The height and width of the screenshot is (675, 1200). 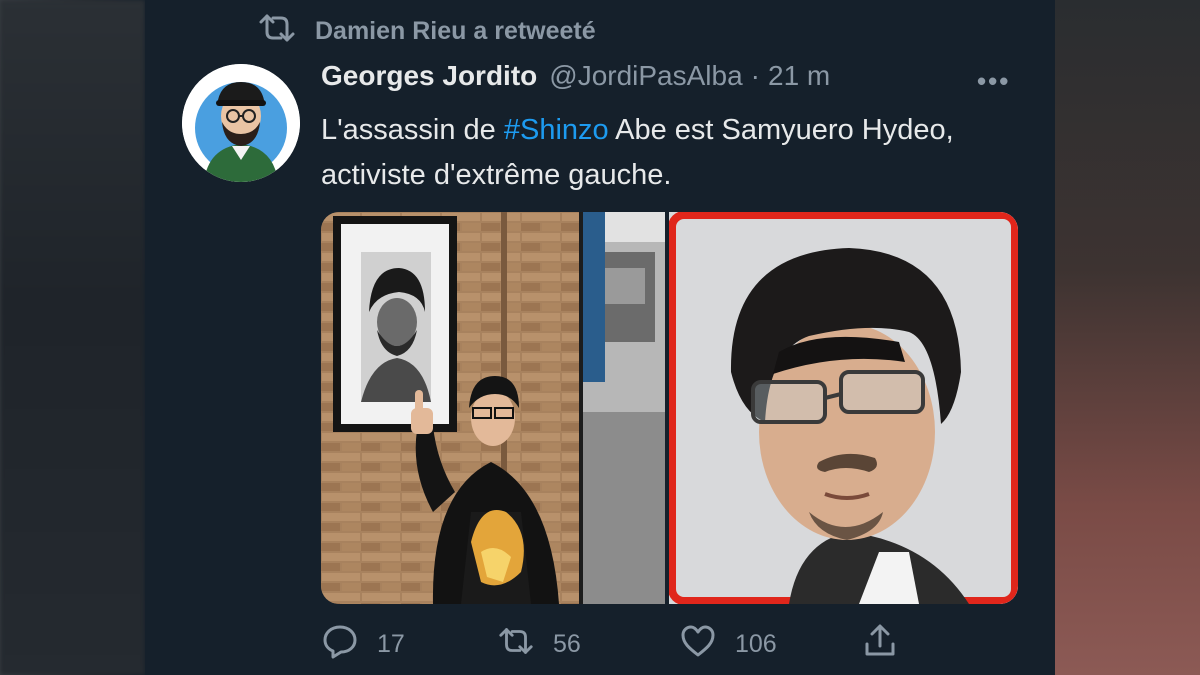 I want to click on like-count: 106, so click(x=756, y=644).